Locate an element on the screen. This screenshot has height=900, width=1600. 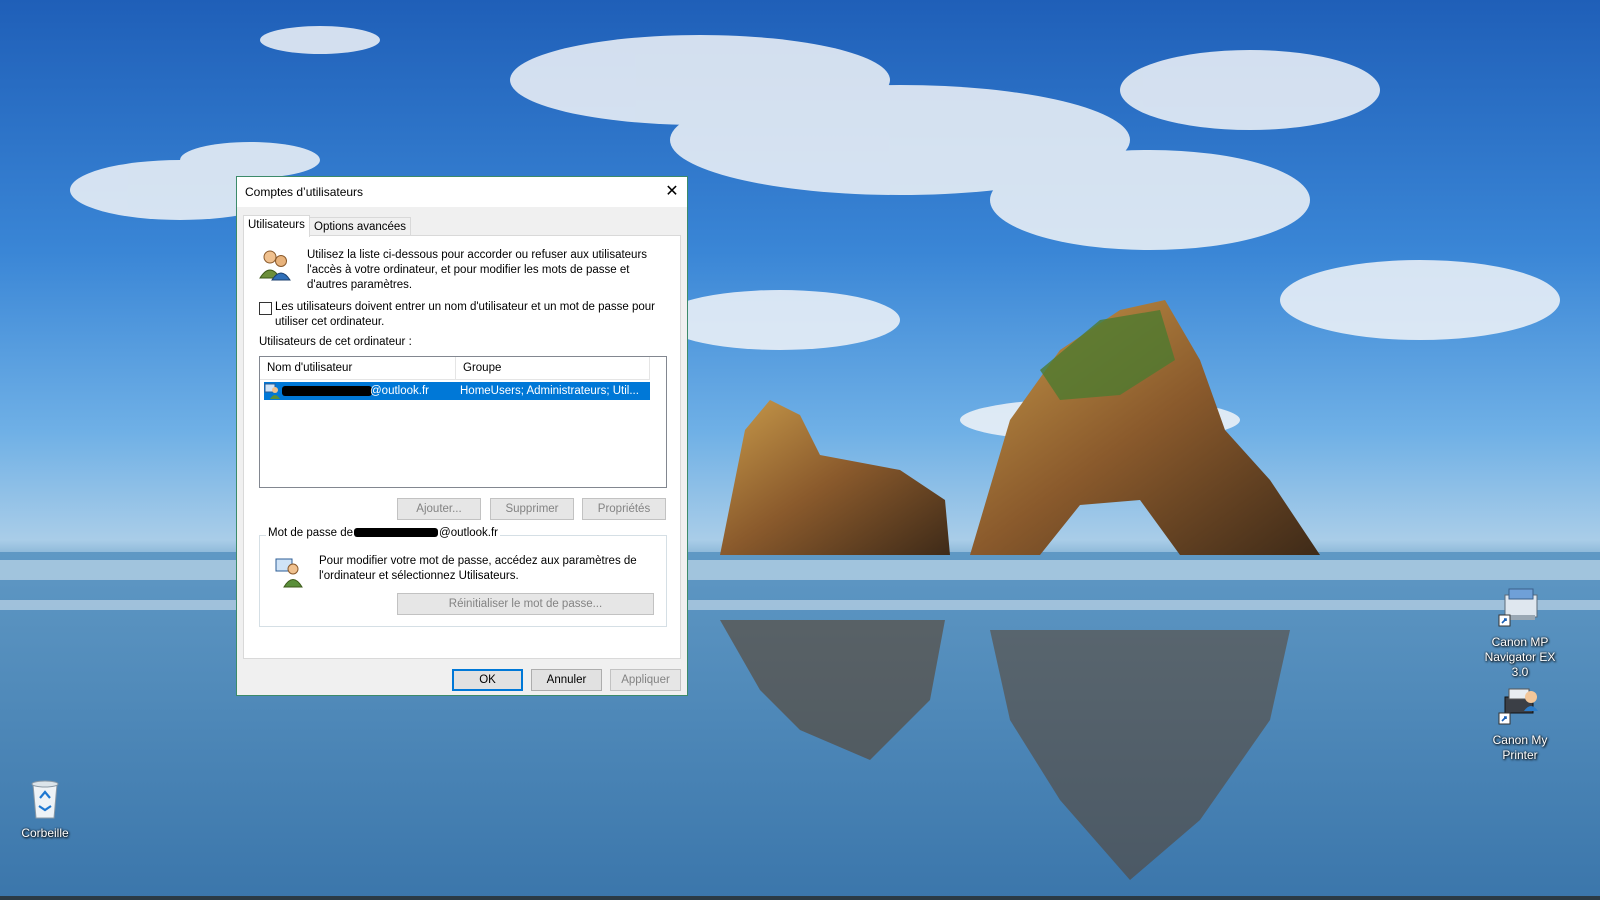
apply-button: Appliquer is located at coordinates (645, 680).